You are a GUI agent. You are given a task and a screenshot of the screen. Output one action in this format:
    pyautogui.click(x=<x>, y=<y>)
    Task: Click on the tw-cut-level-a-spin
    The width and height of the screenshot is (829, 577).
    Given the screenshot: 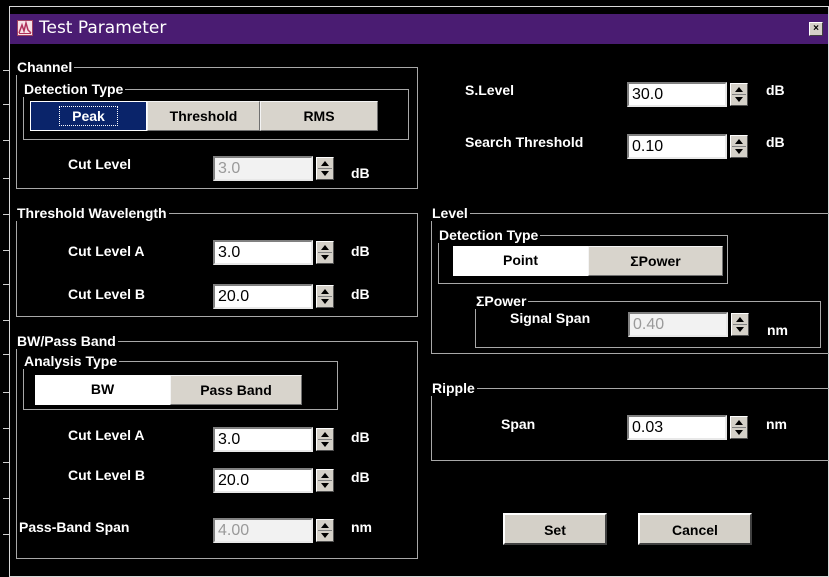 What is the action you would take?
    pyautogui.click(x=325, y=252)
    